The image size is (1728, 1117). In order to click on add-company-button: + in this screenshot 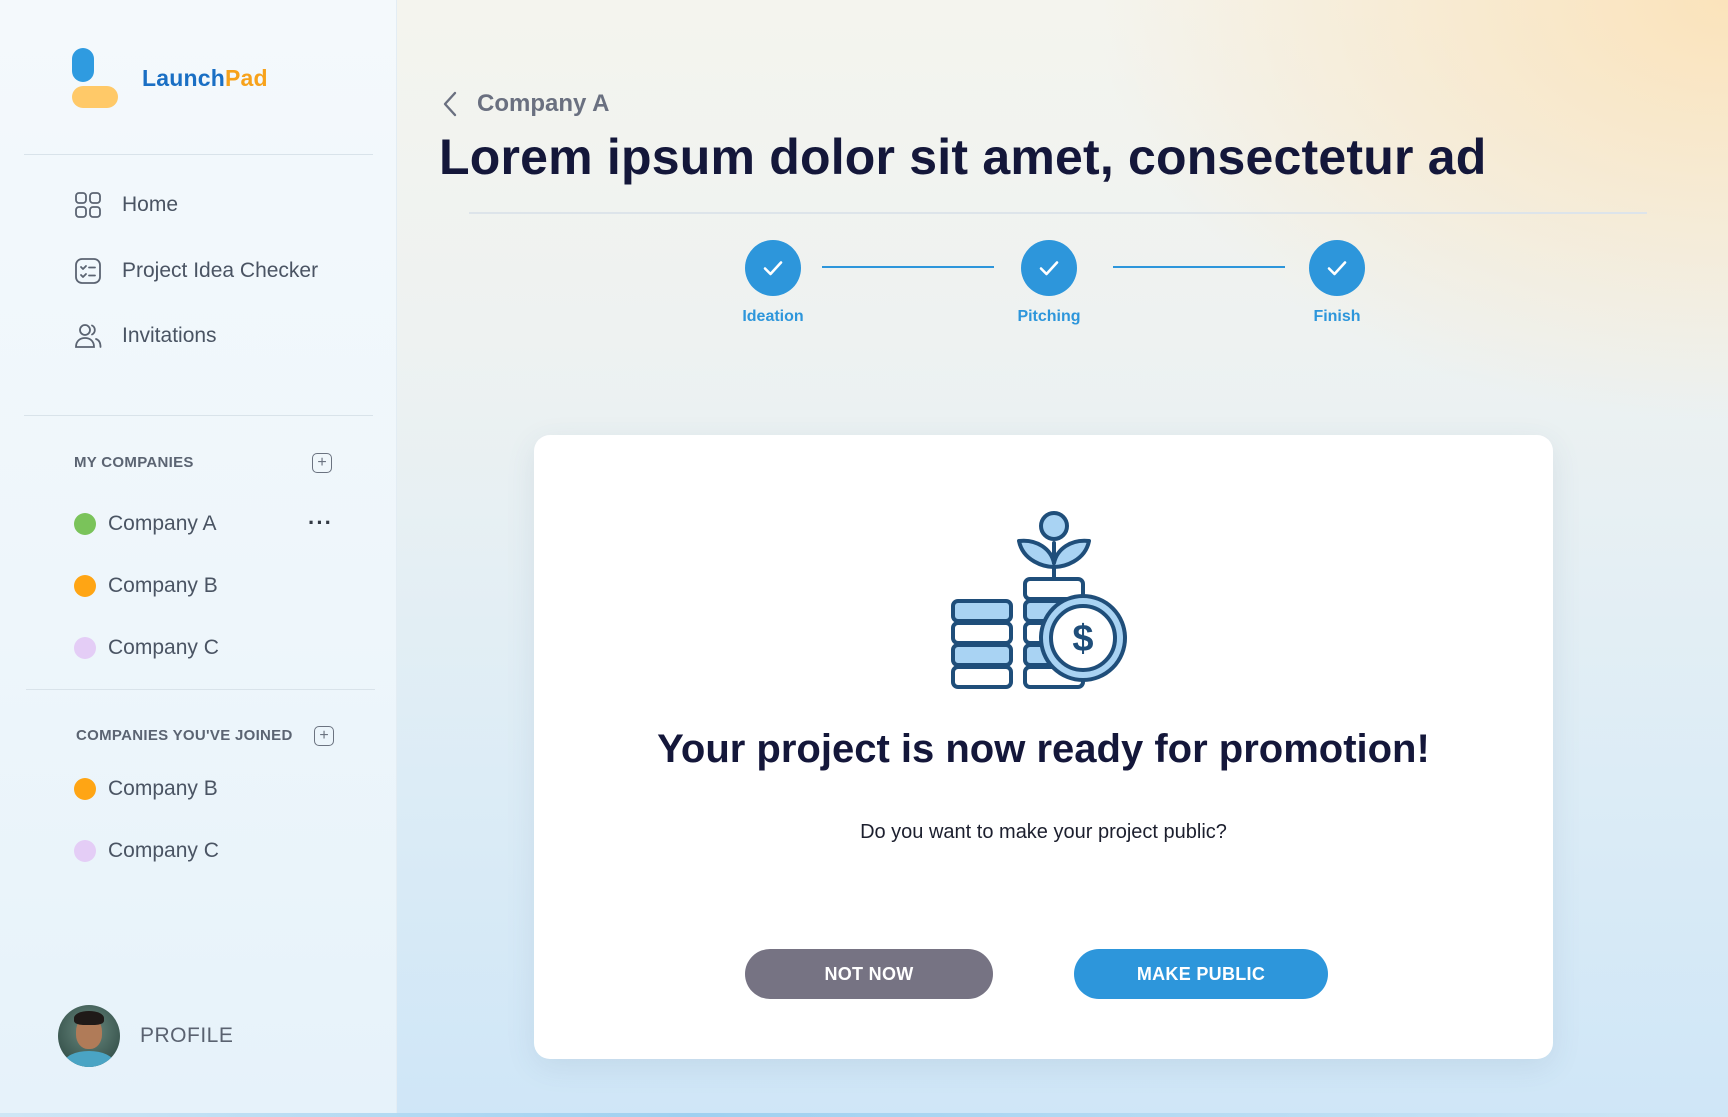, I will do `click(322, 463)`.